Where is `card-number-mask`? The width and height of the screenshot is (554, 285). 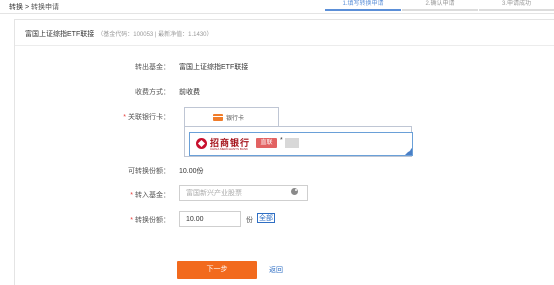 card-number-mask is located at coordinates (292, 143).